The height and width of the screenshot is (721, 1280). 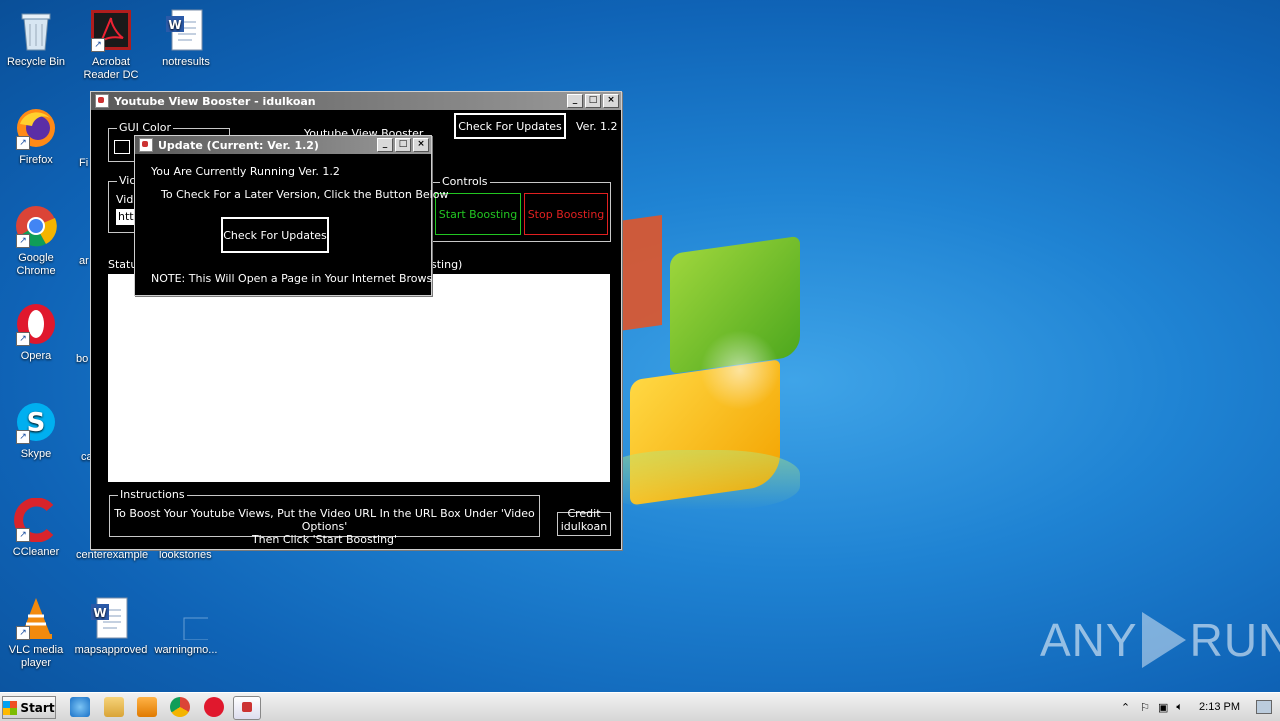 I want to click on system-tray: ⌃ ⚐ ▣ 🔈︎ 2:13 PM, so click(x=1200, y=707).